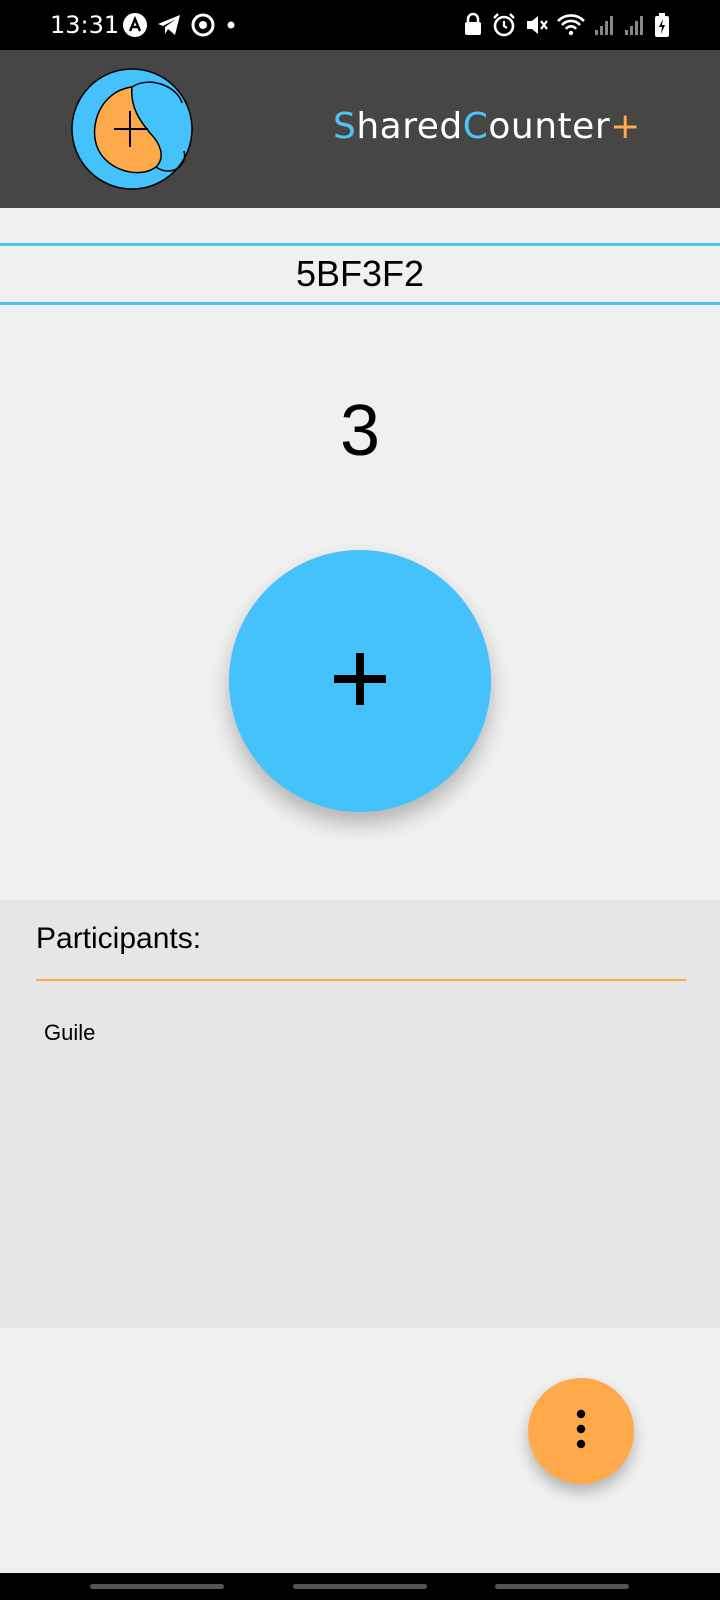 The width and height of the screenshot is (720, 1600). What do you see at coordinates (119, 938) in the screenshot?
I see `participants-title: Participants:` at bounding box center [119, 938].